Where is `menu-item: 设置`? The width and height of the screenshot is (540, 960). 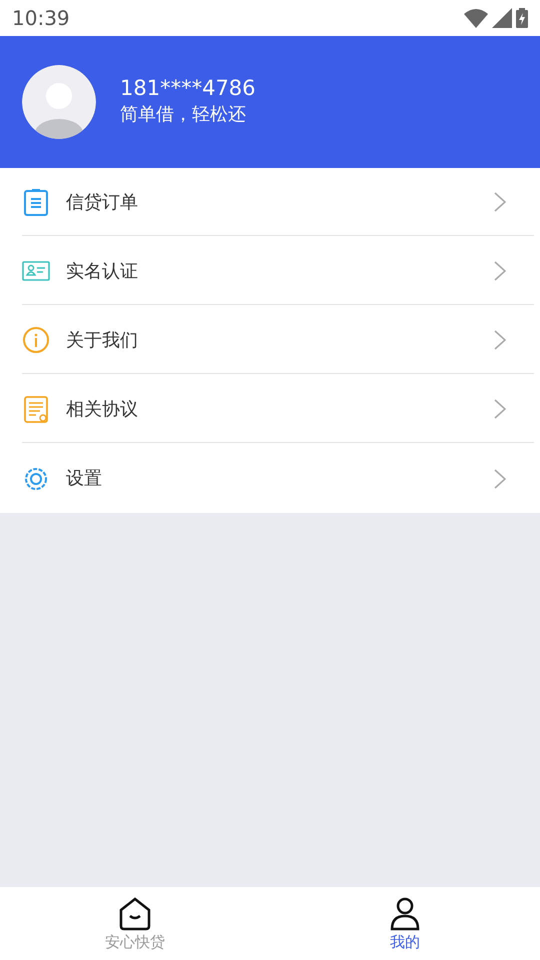
menu-item: 设置 is located at coordinates (270, 478).